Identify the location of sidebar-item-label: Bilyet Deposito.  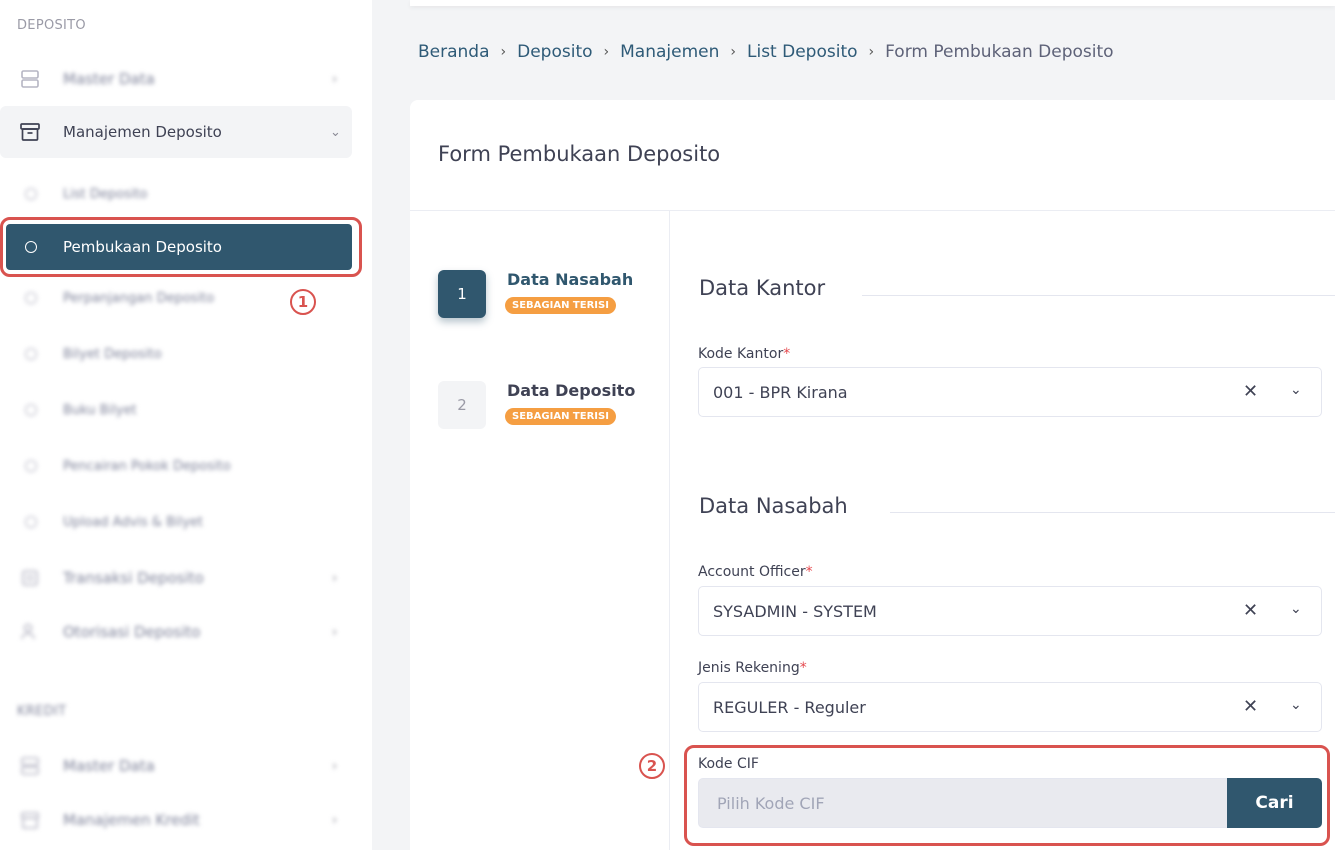
(112, 354).